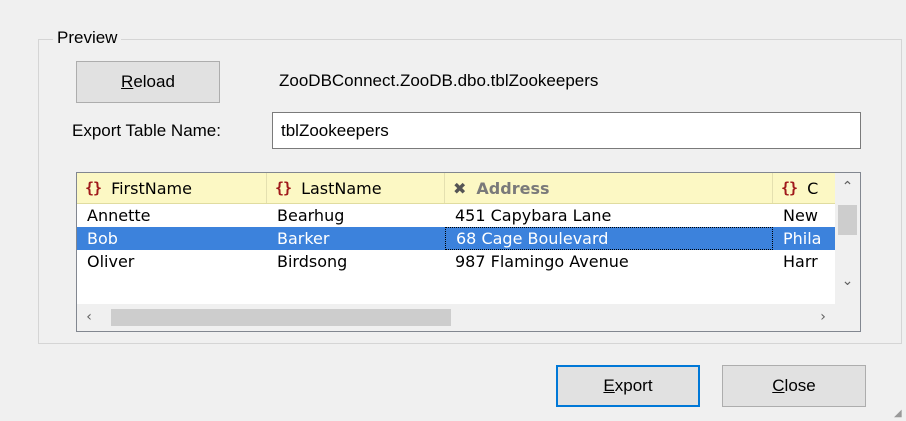 This screenshot has height=421, width=906. Describe the element at coordinates (303, 238) in the screenshot. I see `cell-lastname: Barker` at that location.